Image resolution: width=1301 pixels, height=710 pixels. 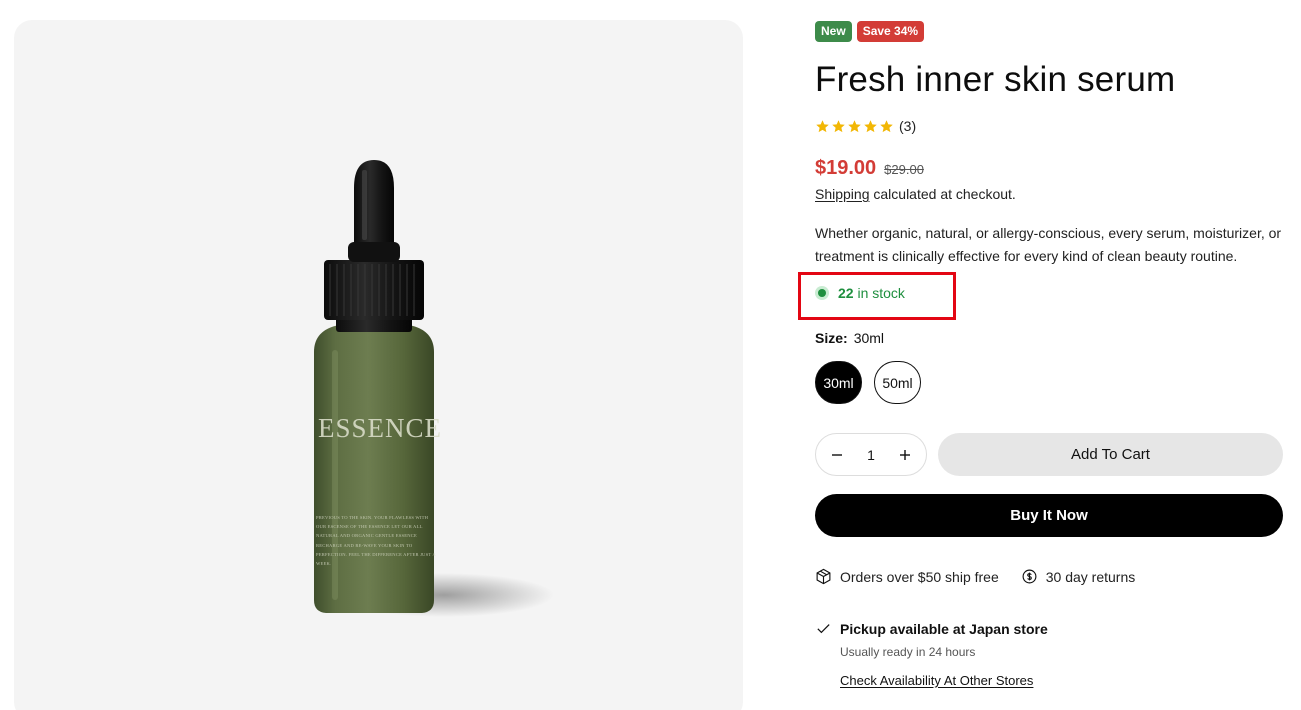 What do you see at coordinates (1029, 576) in the screenshot?
I see `dollar-circle-icon` at bounding box center [1029, 576].